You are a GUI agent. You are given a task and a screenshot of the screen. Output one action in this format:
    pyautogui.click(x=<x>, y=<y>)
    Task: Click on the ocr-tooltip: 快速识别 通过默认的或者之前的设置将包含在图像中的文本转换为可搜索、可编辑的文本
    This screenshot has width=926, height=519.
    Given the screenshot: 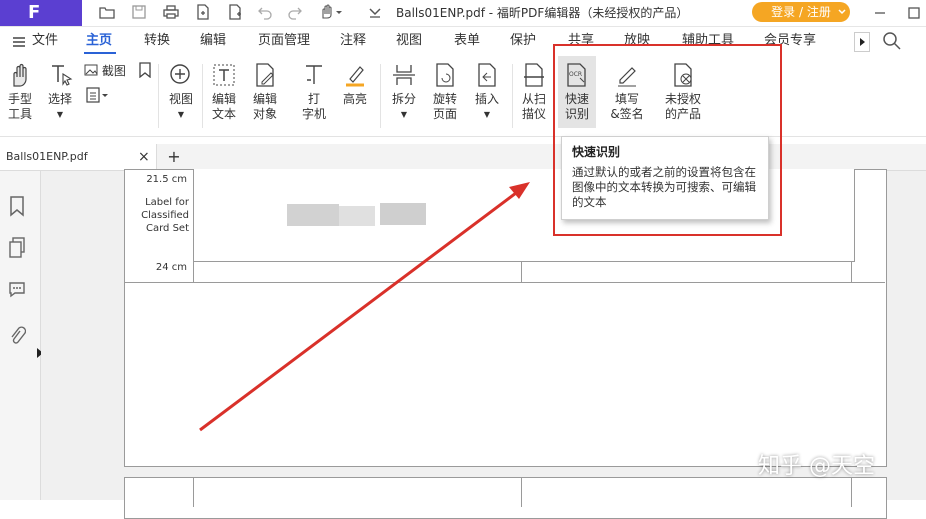 What is the action you would take?
    pyautogui.click(x=665, y=178)
    